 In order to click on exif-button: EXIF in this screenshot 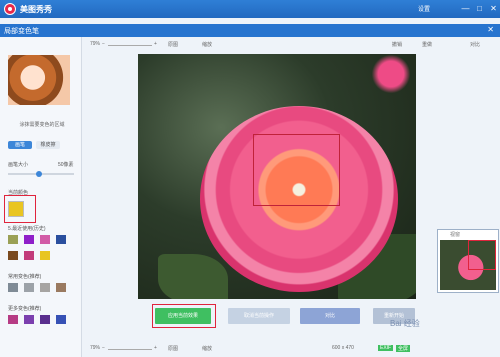, I will do `click(386, 348)`.